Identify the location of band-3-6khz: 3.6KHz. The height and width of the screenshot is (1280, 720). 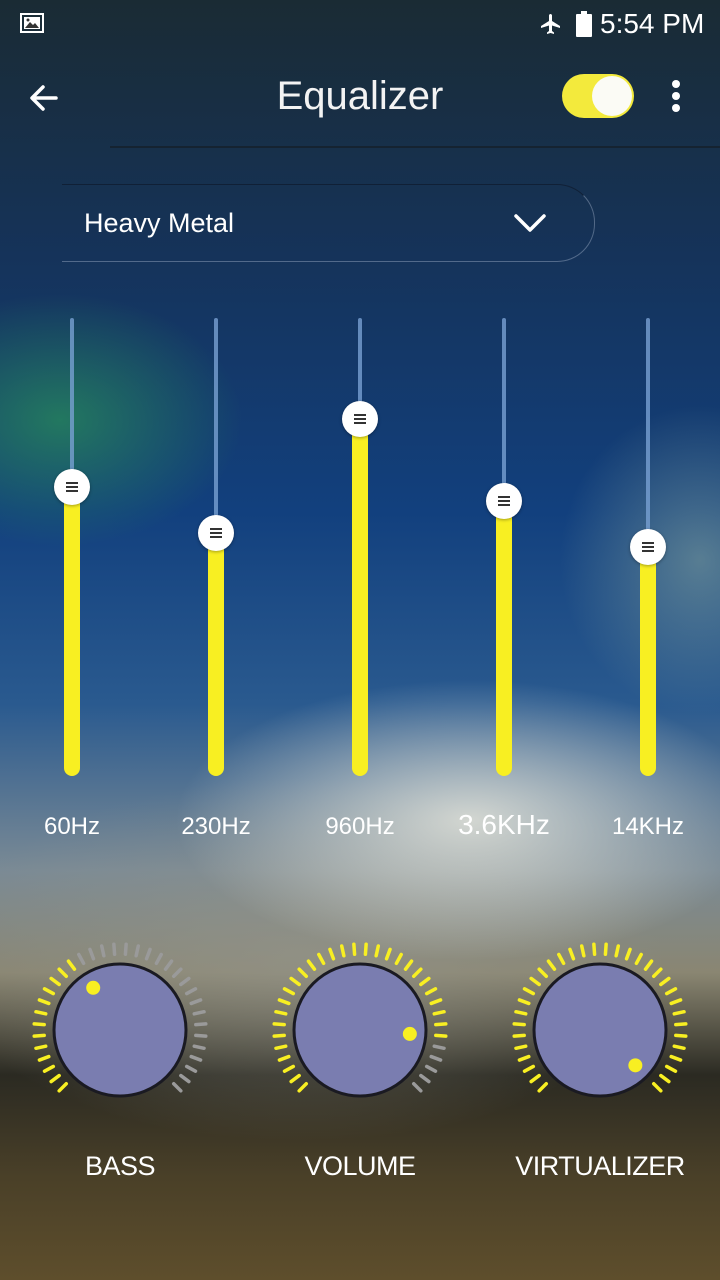
(504, 580).